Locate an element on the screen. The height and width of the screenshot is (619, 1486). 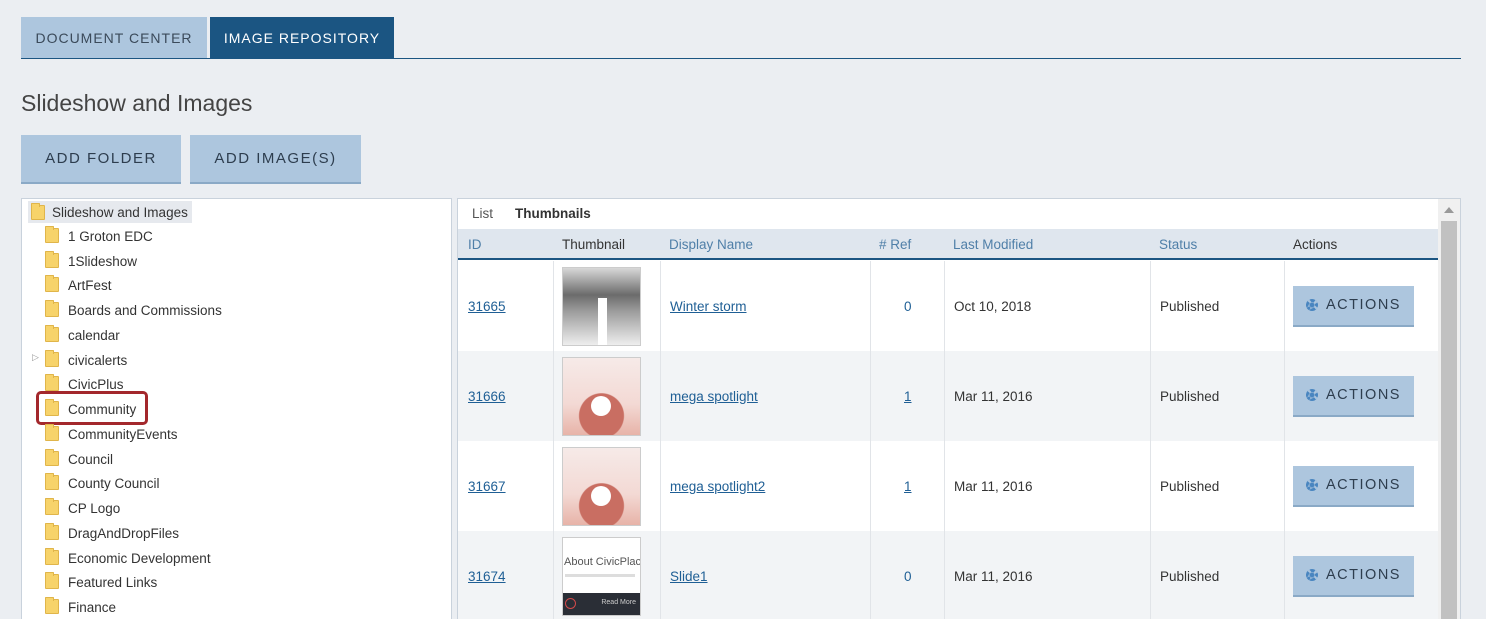
image-id-link: 31667 is located at coordinates (487, 486).